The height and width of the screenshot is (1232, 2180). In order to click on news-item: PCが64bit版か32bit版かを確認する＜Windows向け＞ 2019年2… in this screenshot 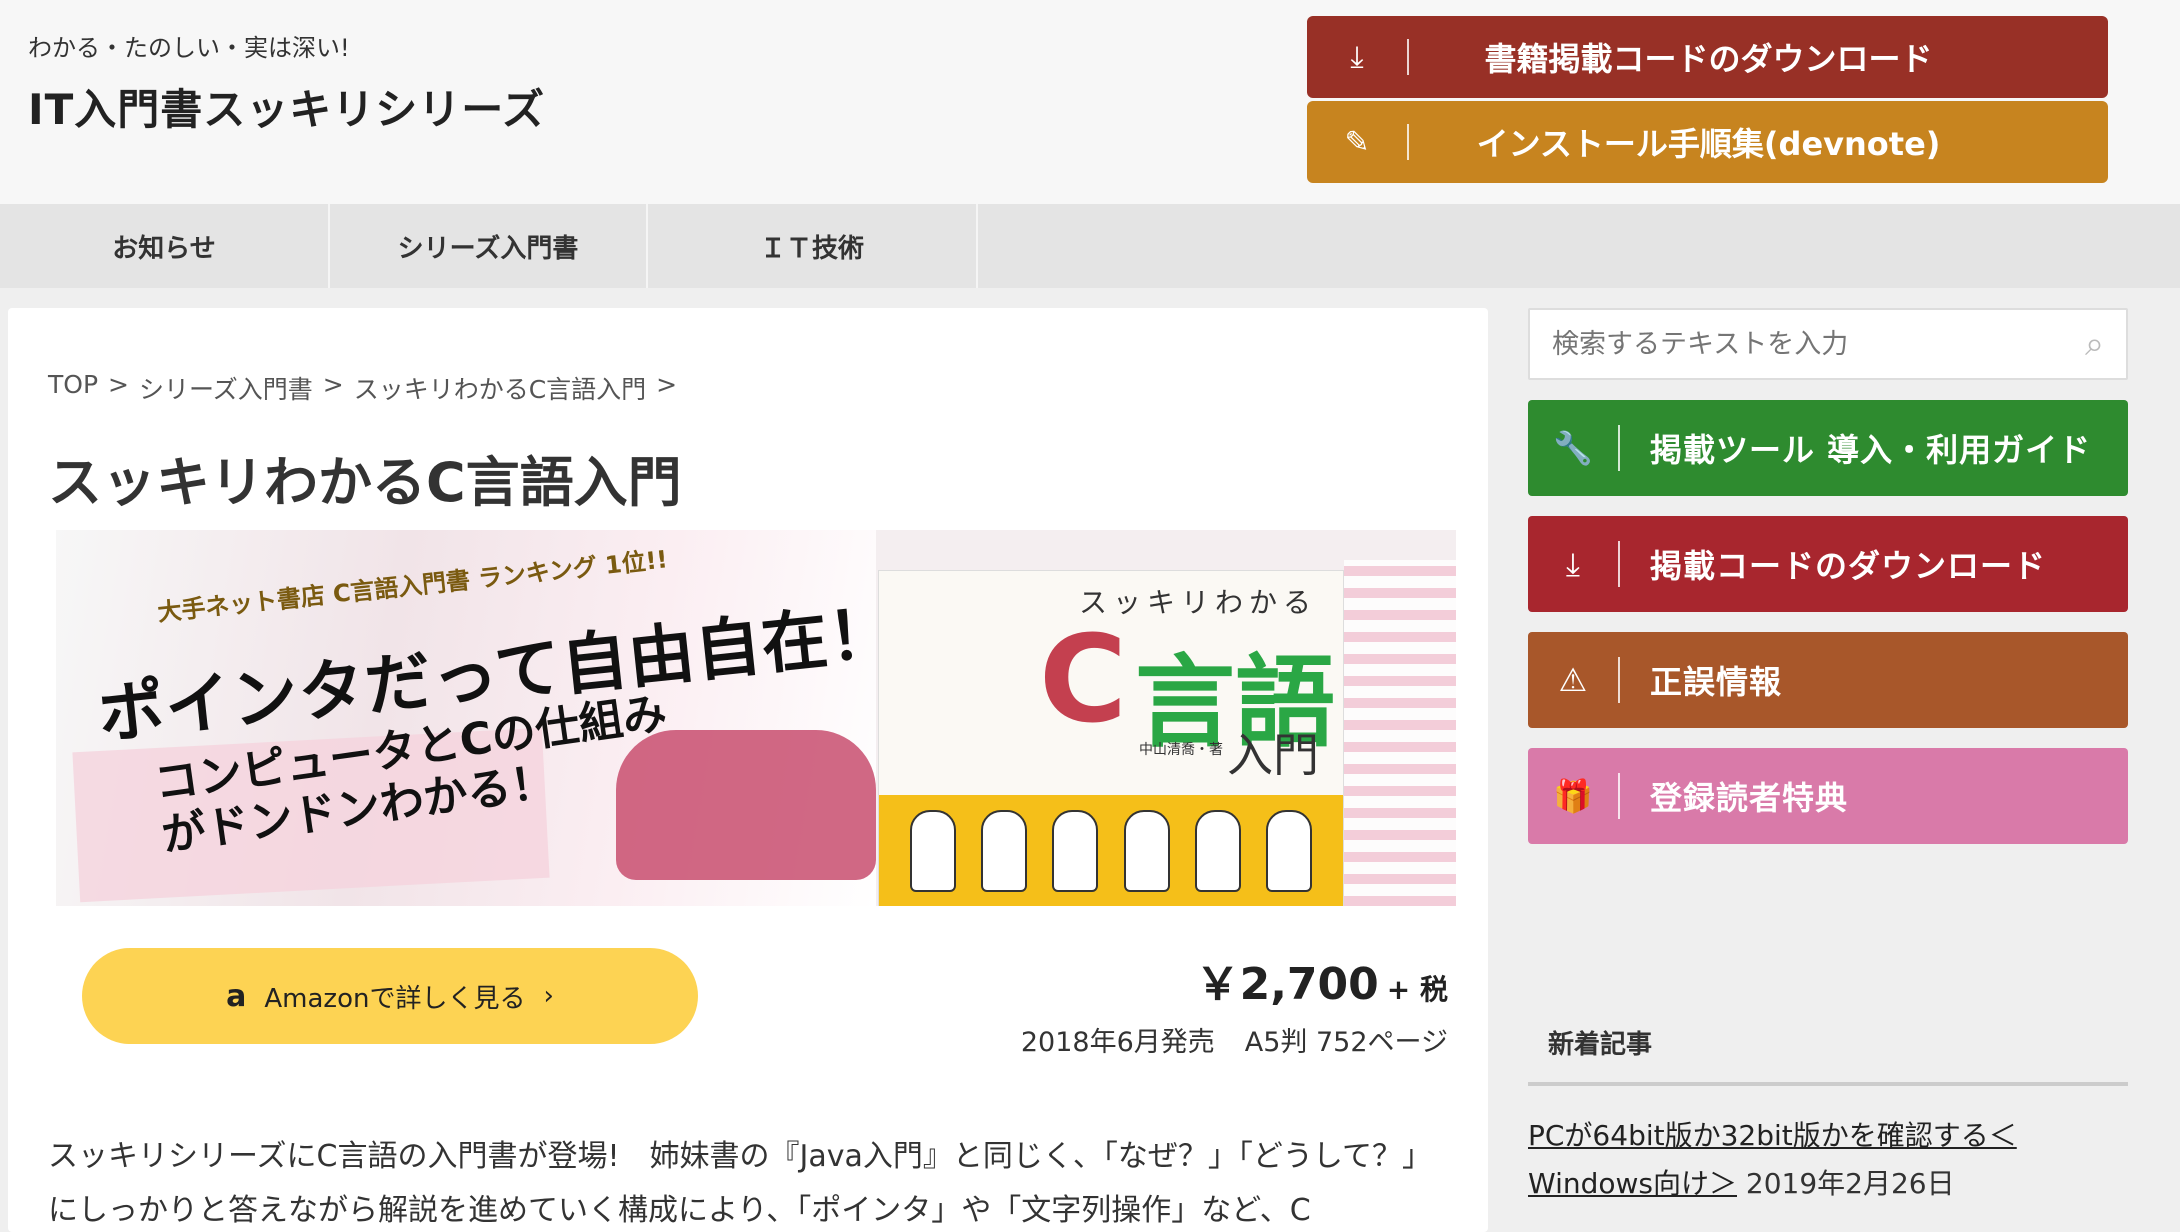, I will do `click(1833, 1160)`.